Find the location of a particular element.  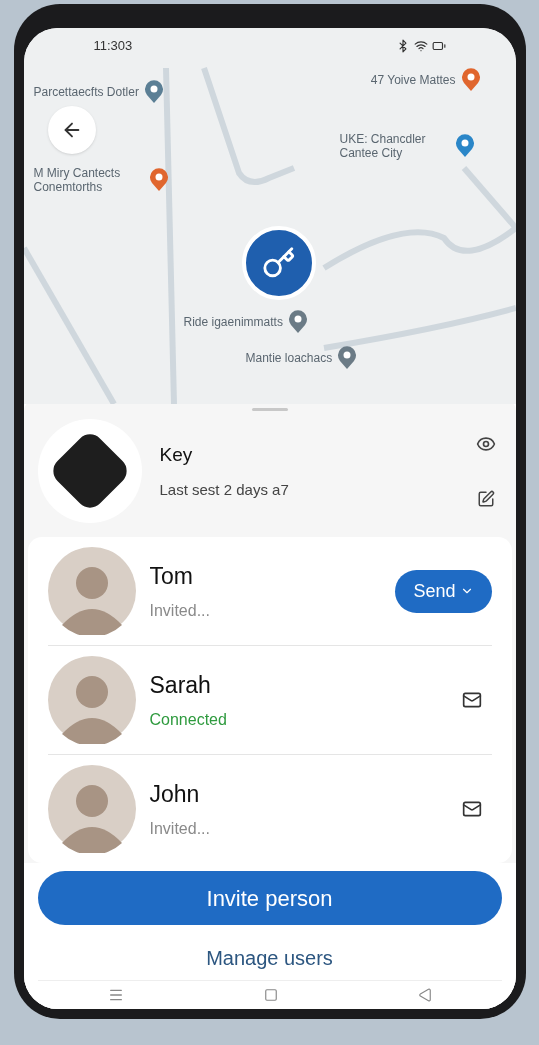

person-status: Connected is located at coordinates (188, 720).